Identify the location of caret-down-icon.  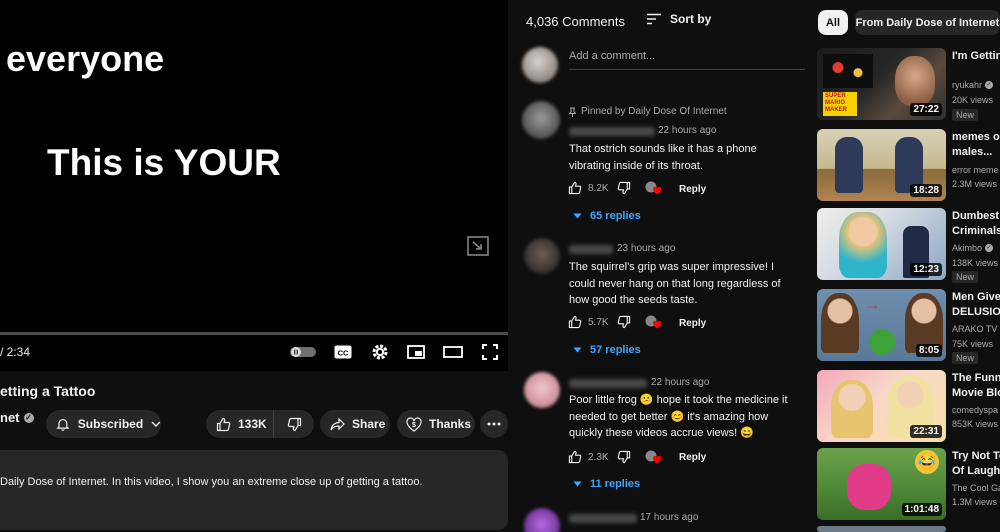
(577, 484).